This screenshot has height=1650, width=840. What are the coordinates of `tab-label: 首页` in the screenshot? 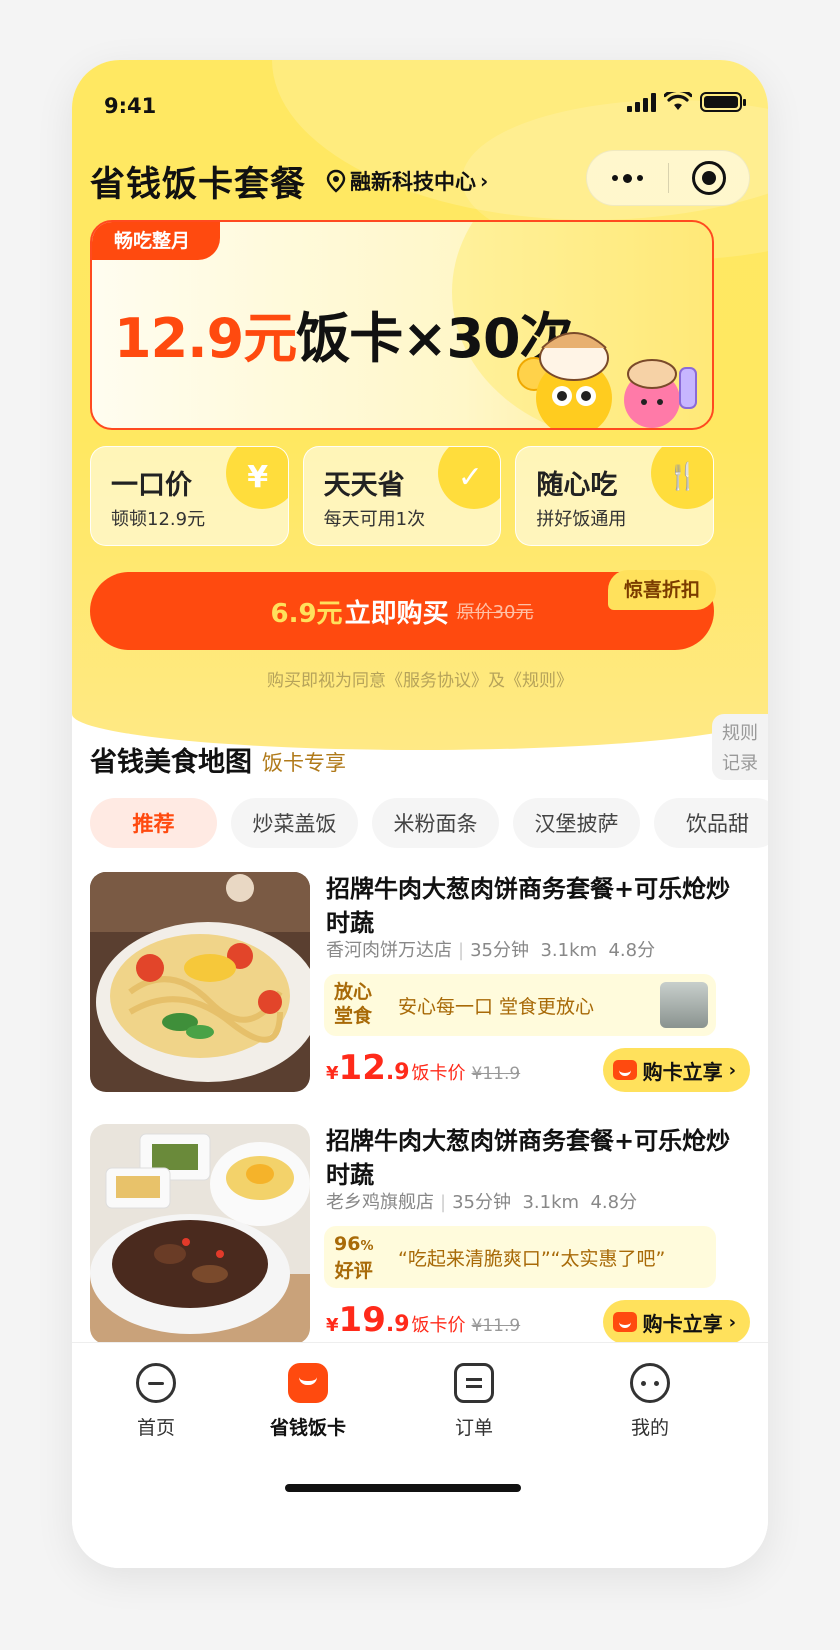 It's located at (155, 1428).